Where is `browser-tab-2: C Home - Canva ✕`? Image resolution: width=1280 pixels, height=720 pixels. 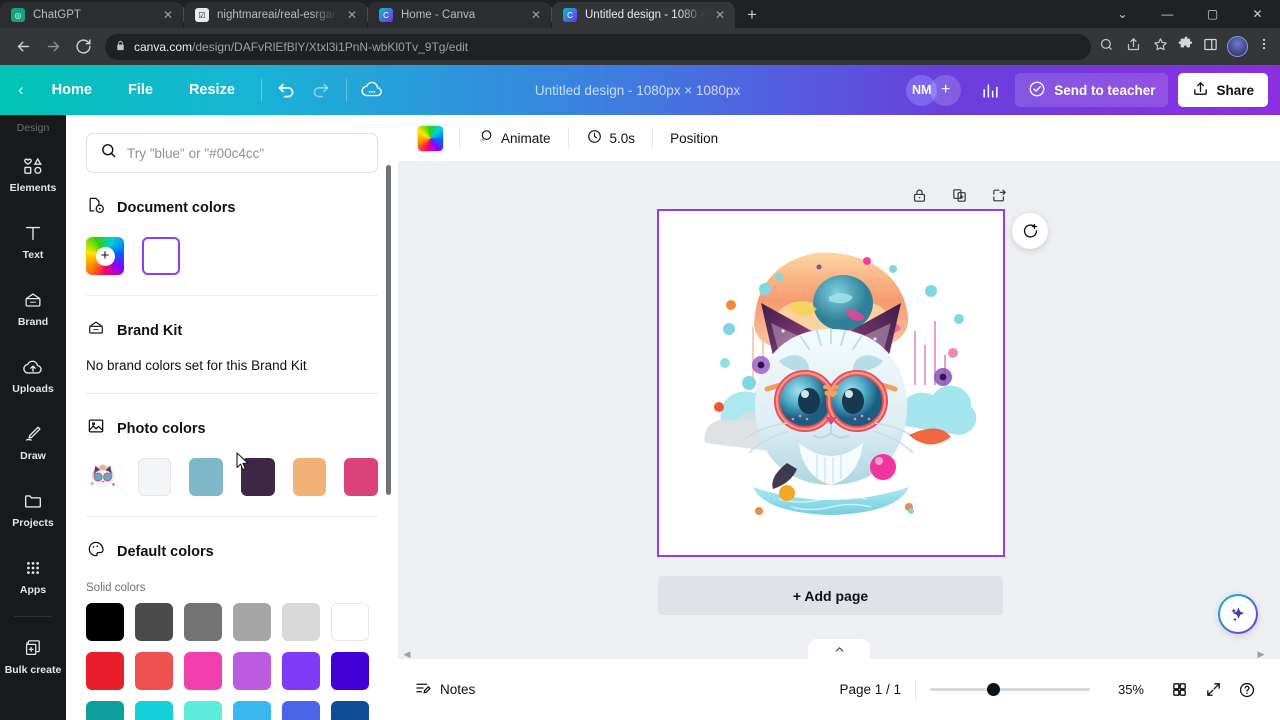 browser-tab-2: C Home - Canva ✕ is located at coordinates (459, 15).